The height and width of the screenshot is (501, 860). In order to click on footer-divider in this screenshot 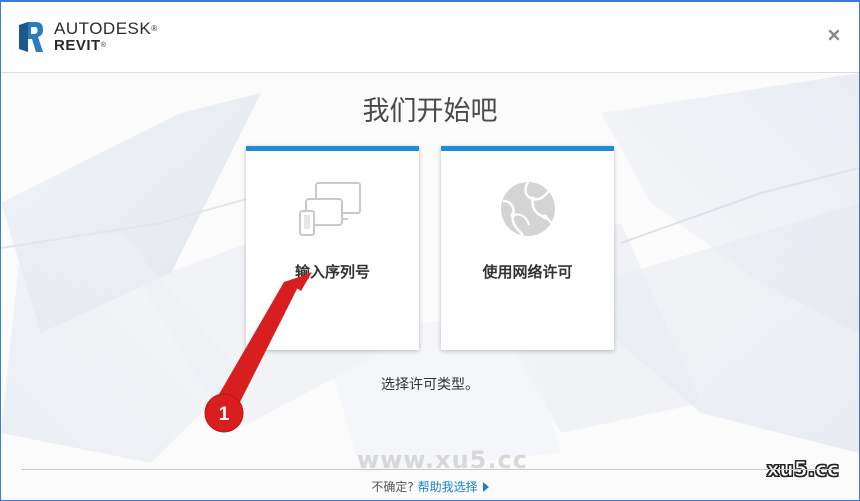, I will do `click(430, 469)`.